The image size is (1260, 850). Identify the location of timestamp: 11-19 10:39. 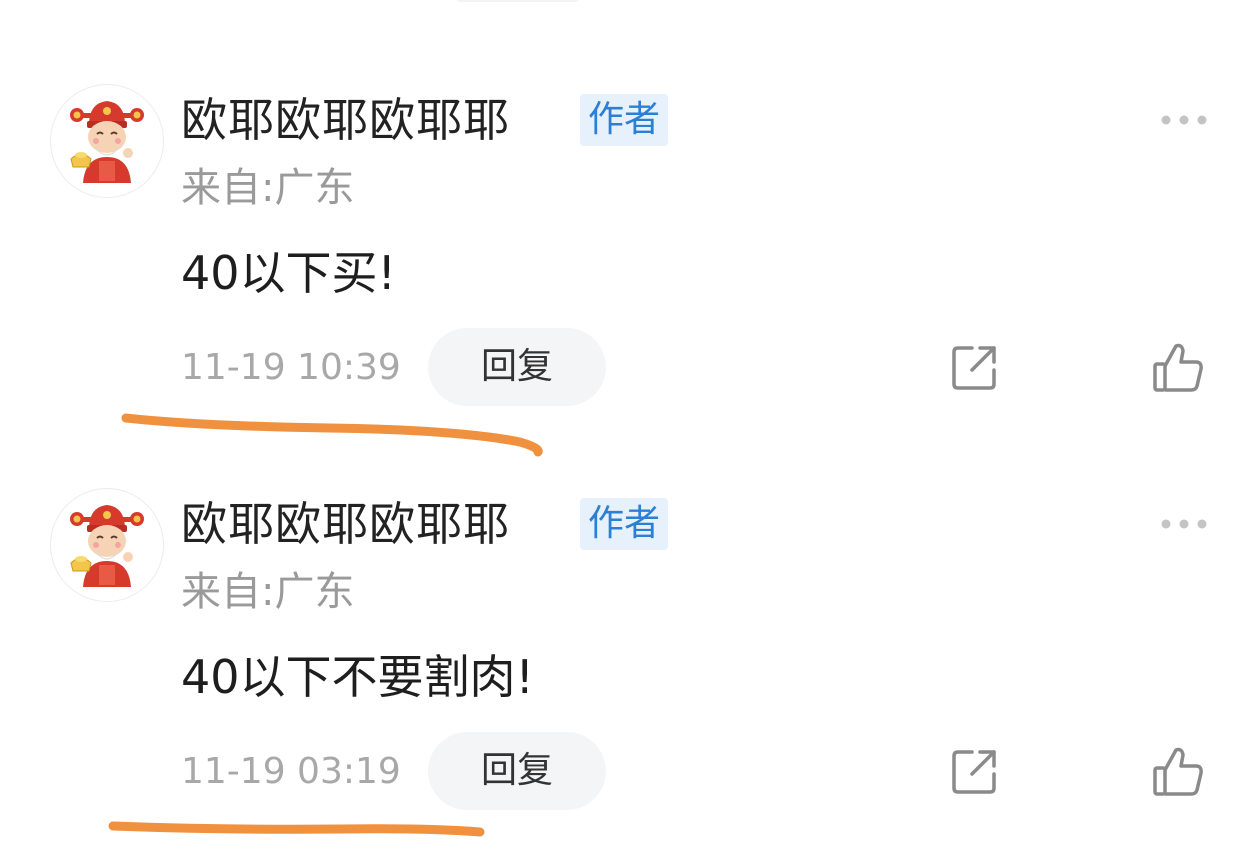
(291, 367).